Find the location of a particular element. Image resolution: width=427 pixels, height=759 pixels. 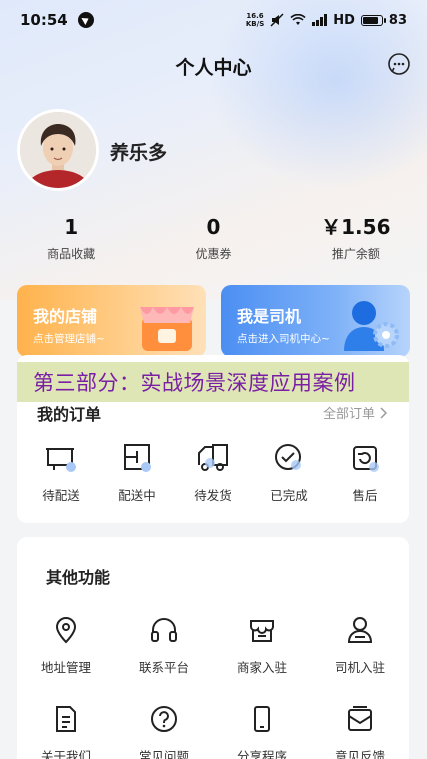

order-to-ship: 待发货 is located at coordinates (213, 472).